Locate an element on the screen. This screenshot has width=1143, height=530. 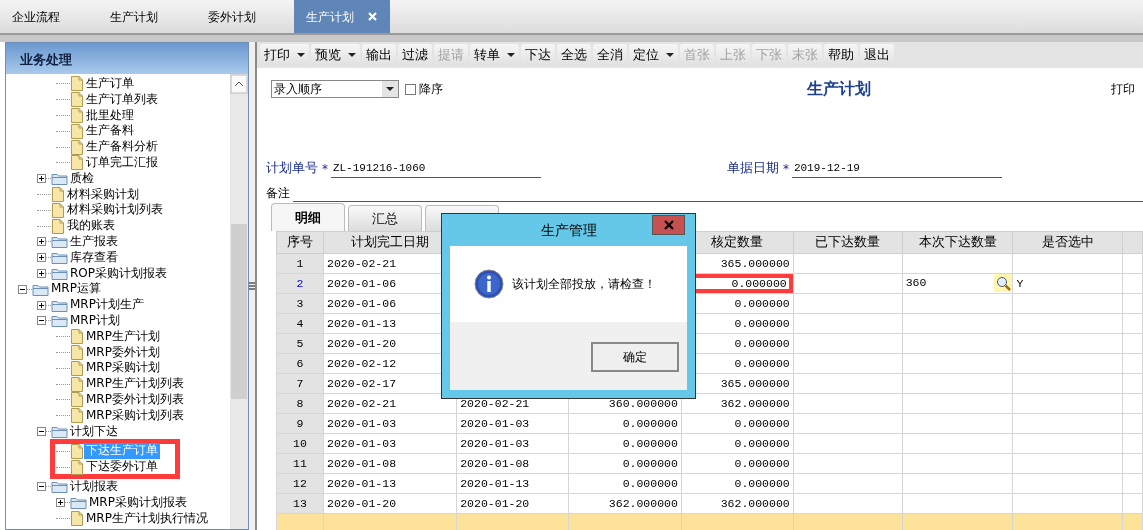
plan-number-field: ZL-191216-1060 is located at coordinates (435, 169).